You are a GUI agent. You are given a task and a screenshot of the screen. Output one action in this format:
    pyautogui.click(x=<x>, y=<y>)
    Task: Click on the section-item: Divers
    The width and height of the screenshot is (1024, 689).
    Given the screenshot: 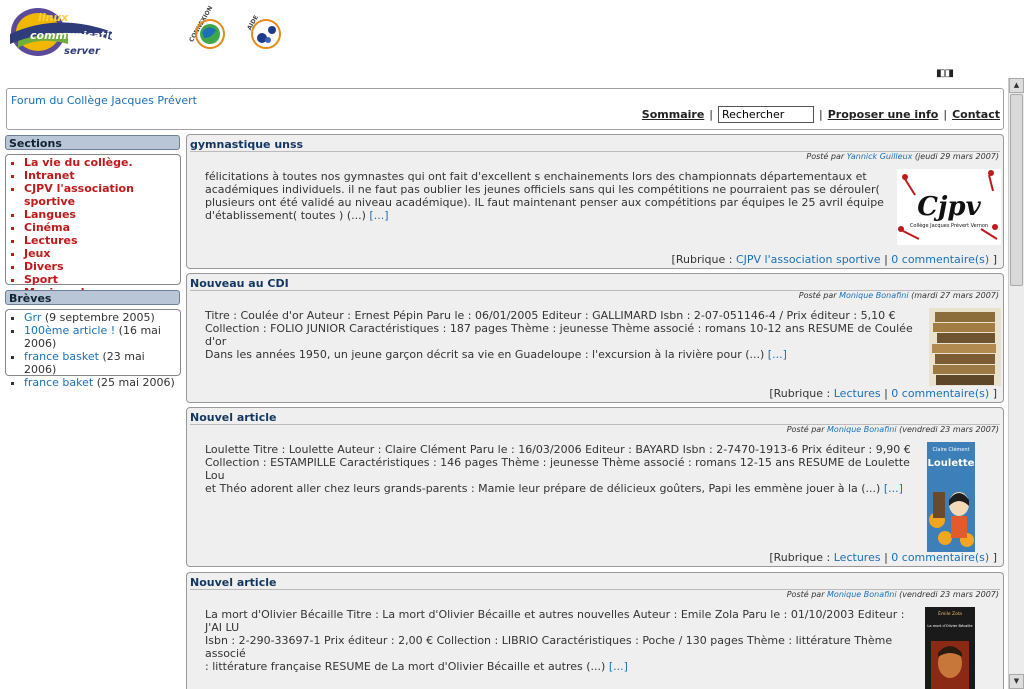 What is the action you would take?
    pyautogui.click(x=102, y=266)
    